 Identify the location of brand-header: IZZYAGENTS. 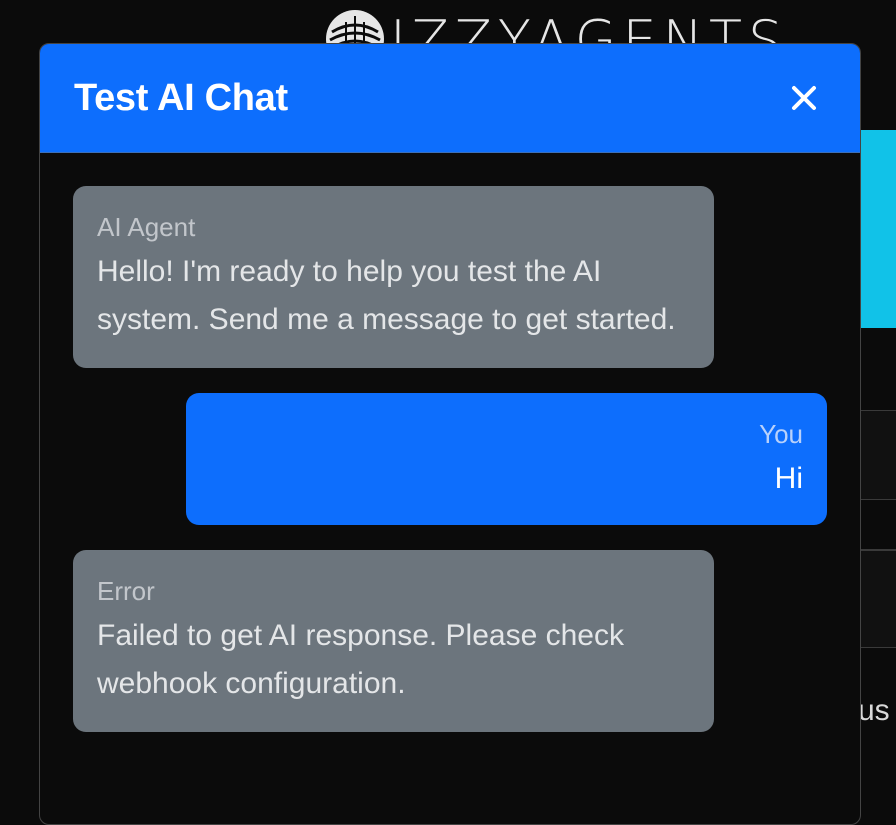
(556, 36).